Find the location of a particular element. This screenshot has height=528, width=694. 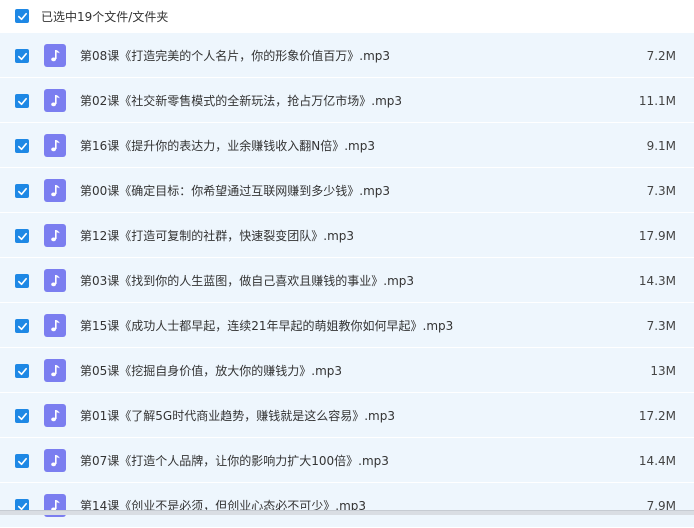

file-row: 第12课《打造可复制的社群，快速裂变团队》.mp3 17.9M is located at coordinates (347, 235).